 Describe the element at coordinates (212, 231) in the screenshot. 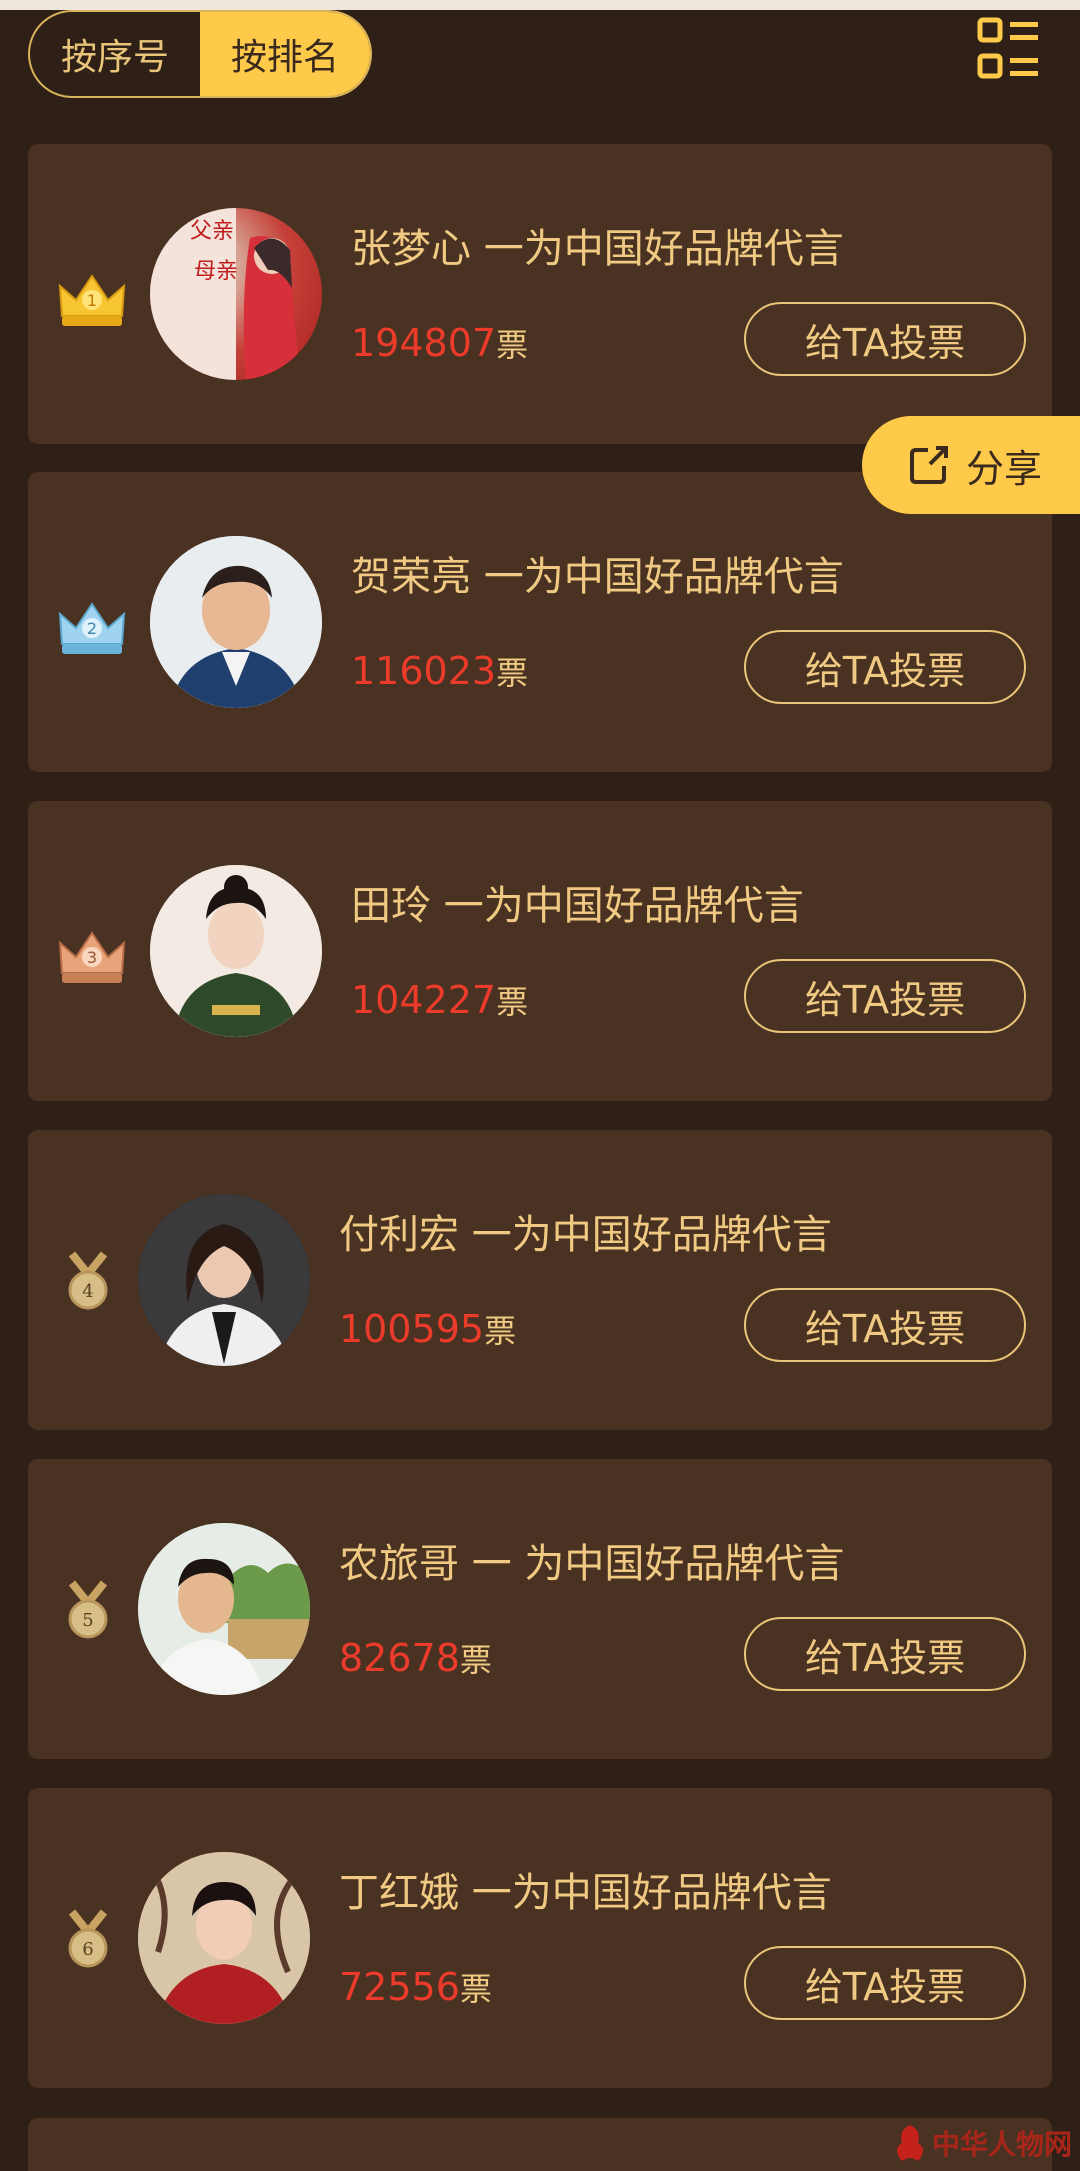

I see `svg-text: 父亲` at that location.